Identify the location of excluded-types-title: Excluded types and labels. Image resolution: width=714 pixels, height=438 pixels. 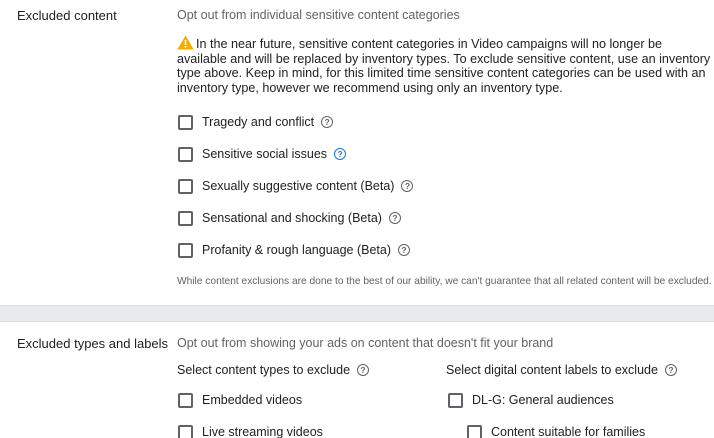
(93, 343).